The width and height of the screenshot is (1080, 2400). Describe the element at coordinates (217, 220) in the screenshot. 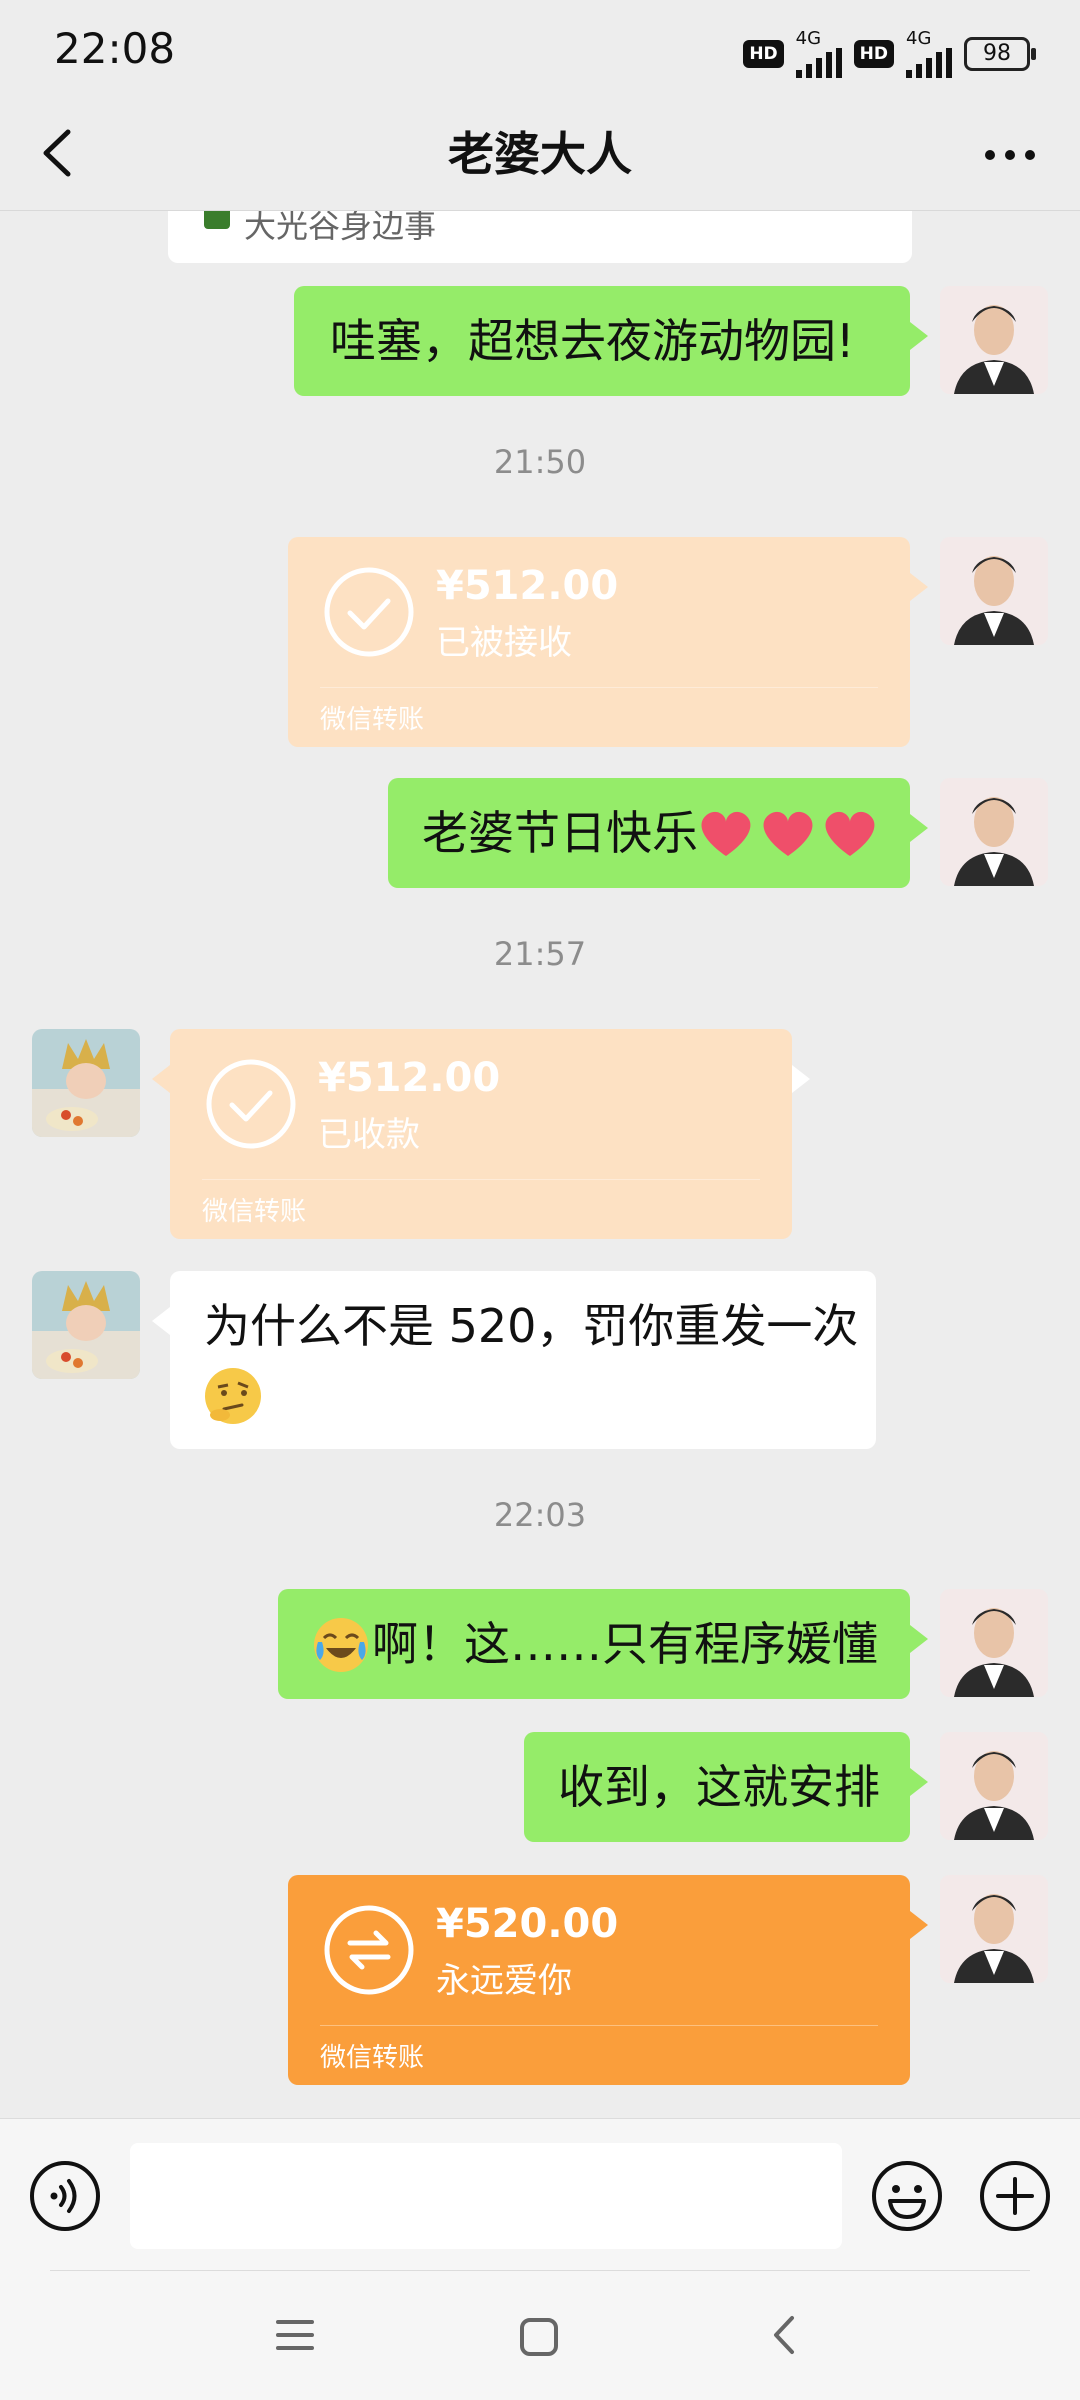

I see `card-logo` at that location.